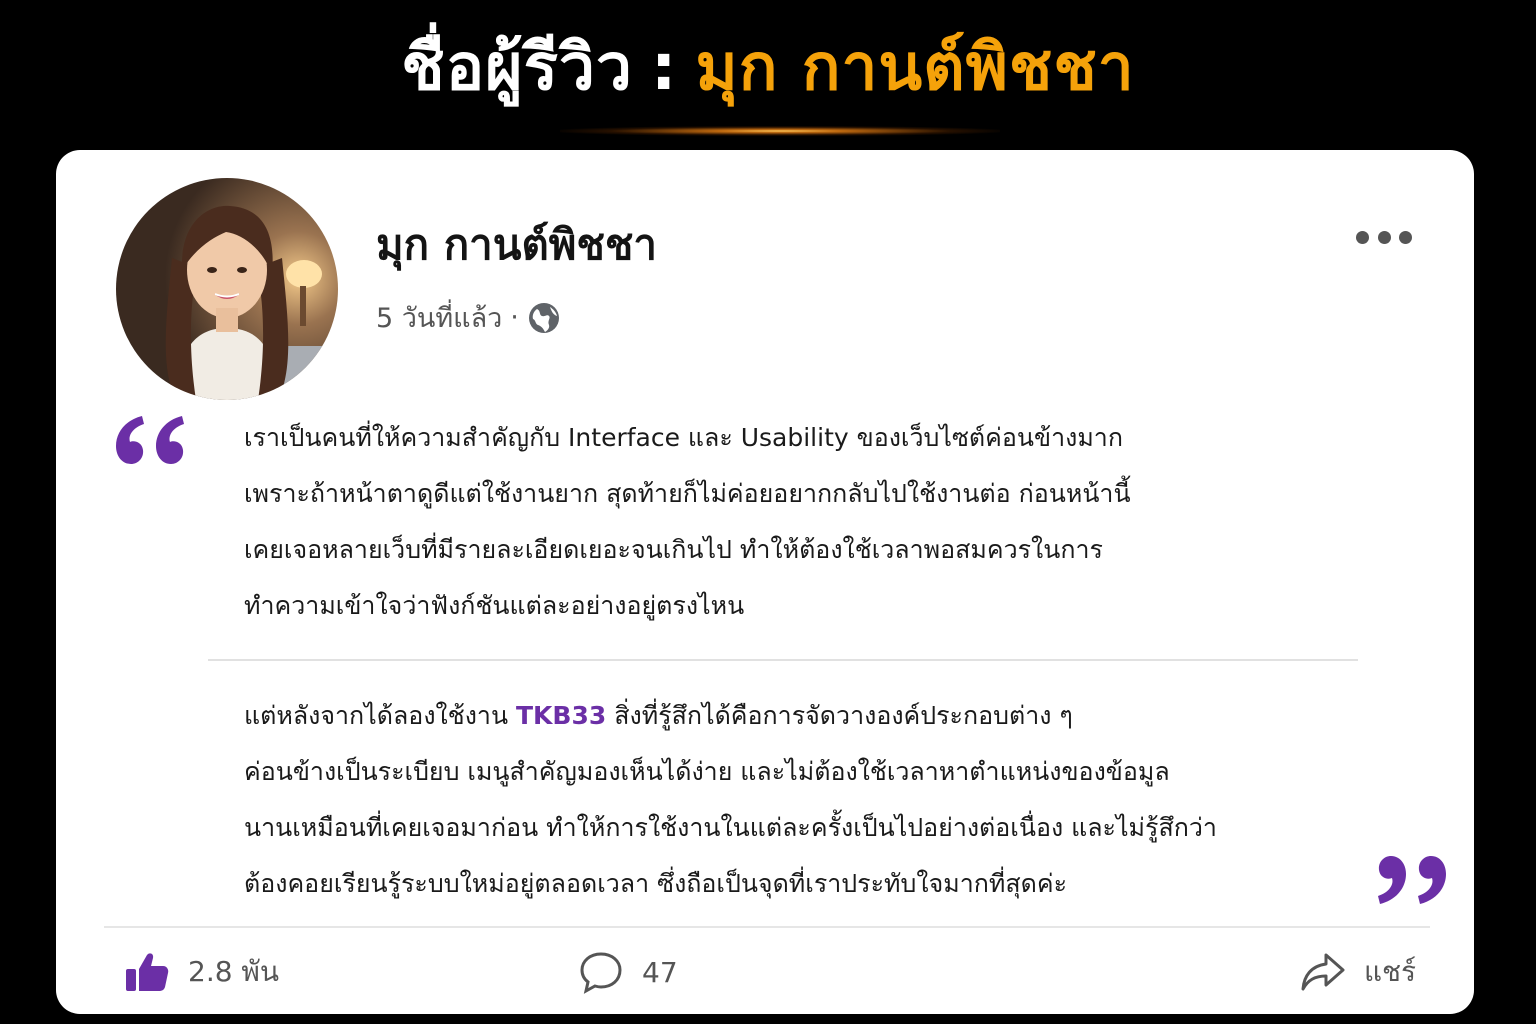 The width and height of the screenshot is (1536, 1024). What do you see at coordinates (150, 436) in the screenshot?
I see `open-quote-icon` at bounding box center [150, 436].